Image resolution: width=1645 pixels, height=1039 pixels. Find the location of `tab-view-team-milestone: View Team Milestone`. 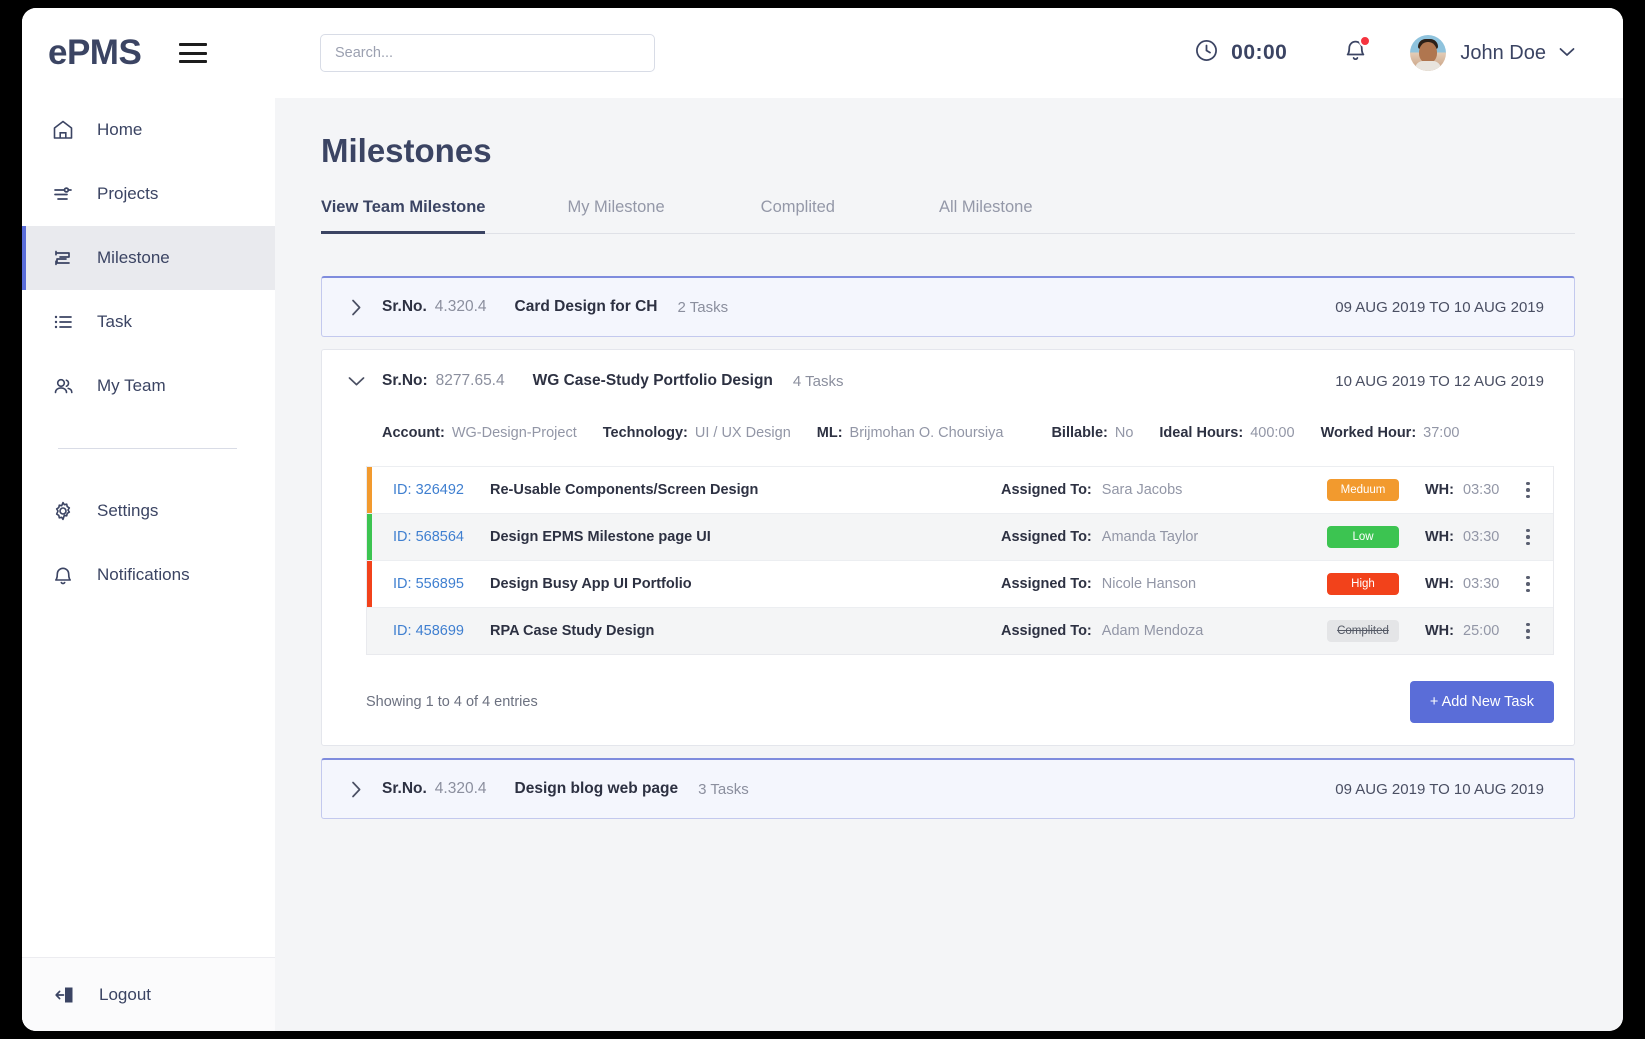

tab-view-team-milestone: View Team Milestone is located at coordinates (403, 216).